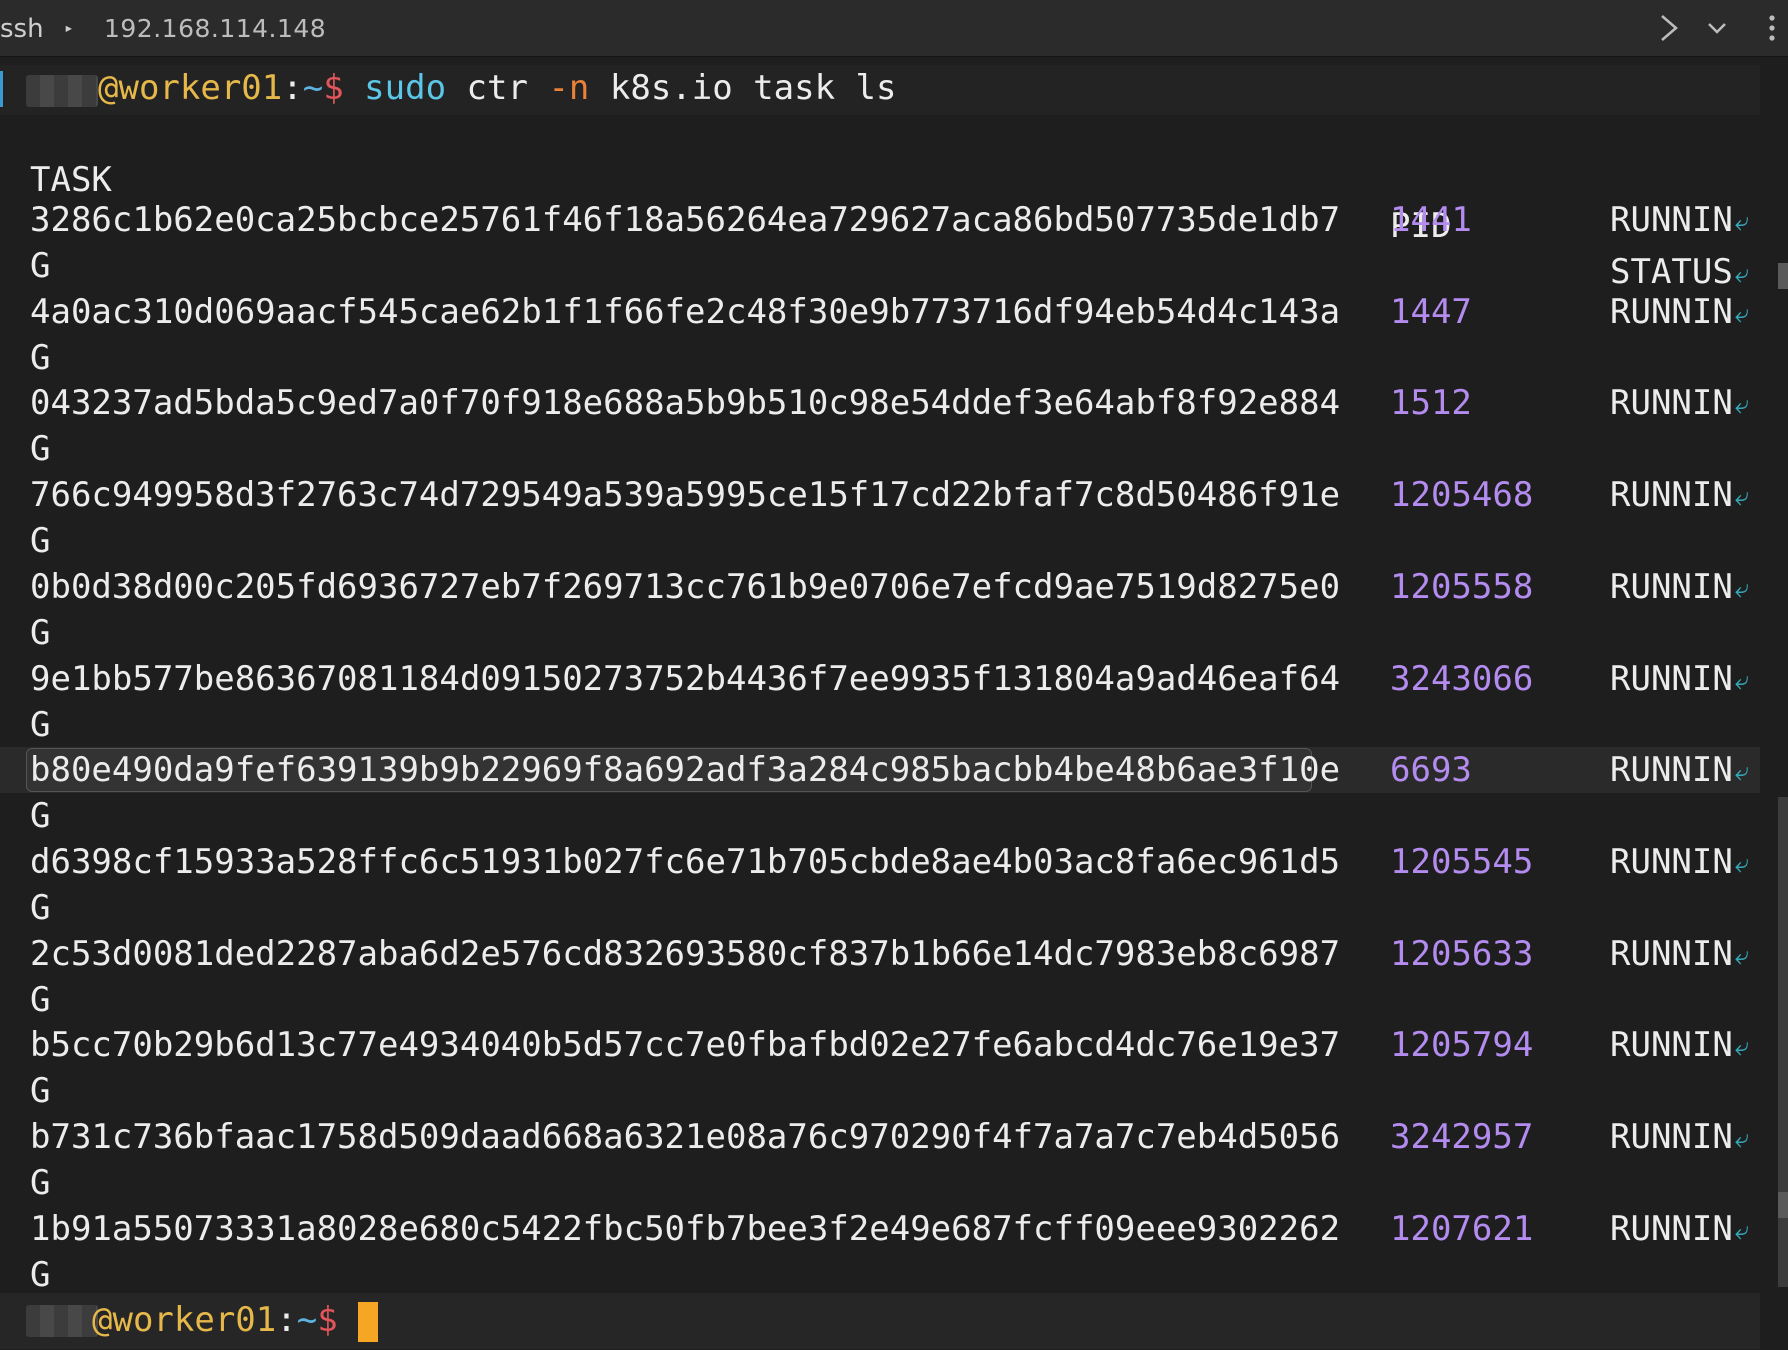 This screenshot has height=1350, width=1788. What do you see at coordinates (1462, 1229) in the screenshot?
I see `task-pid: 1207621` at bounding box center [1462, 1229].